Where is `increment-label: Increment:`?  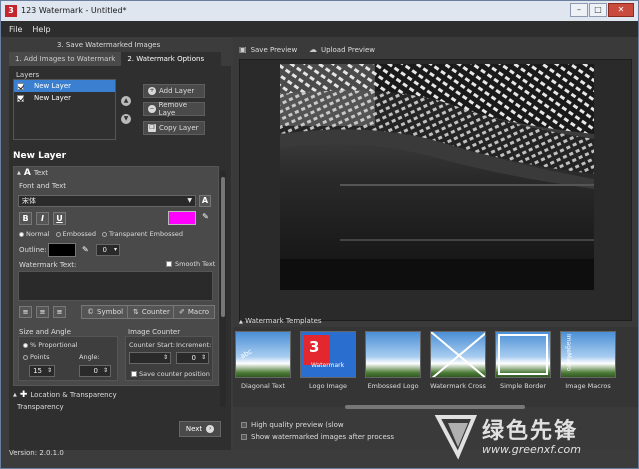
increment-label: Increment: is located at coordinates (194, 345).